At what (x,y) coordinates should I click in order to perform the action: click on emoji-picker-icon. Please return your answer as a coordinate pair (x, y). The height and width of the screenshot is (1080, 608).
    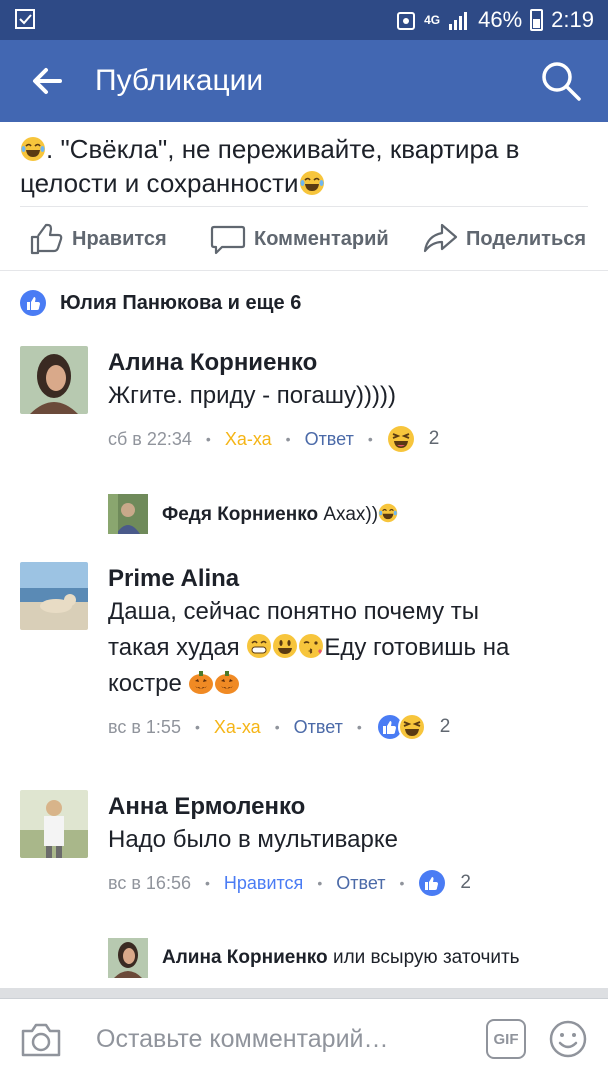
    Looking at the image, I should click on (568, 1039).